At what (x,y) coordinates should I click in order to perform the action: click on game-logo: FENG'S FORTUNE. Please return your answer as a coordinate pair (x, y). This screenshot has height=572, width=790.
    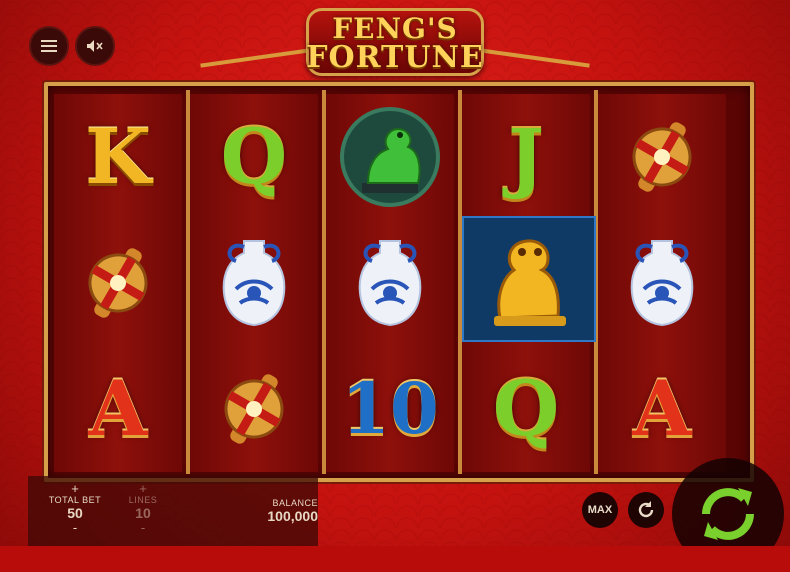
    Looking at the image, I should click on (395, 41).